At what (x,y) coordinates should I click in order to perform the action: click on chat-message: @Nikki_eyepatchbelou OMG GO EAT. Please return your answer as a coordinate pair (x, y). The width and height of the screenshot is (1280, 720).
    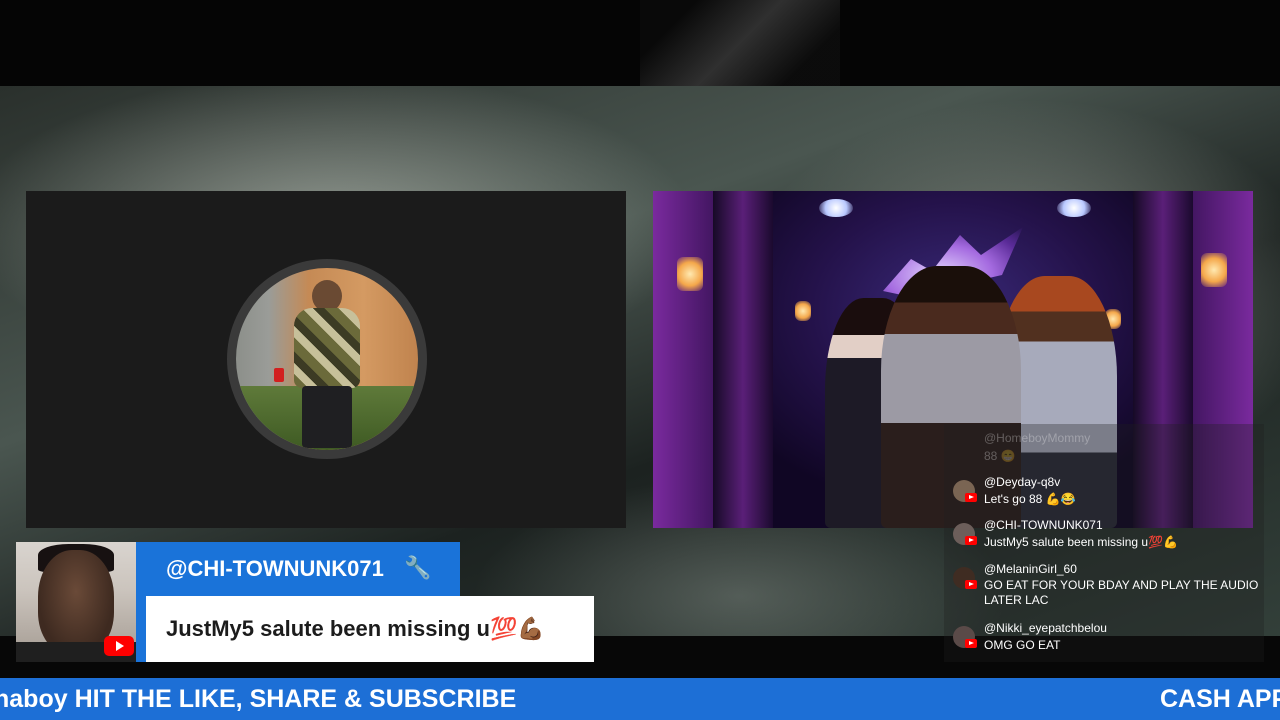
    Looking at the image, I should click on (1104, 640).